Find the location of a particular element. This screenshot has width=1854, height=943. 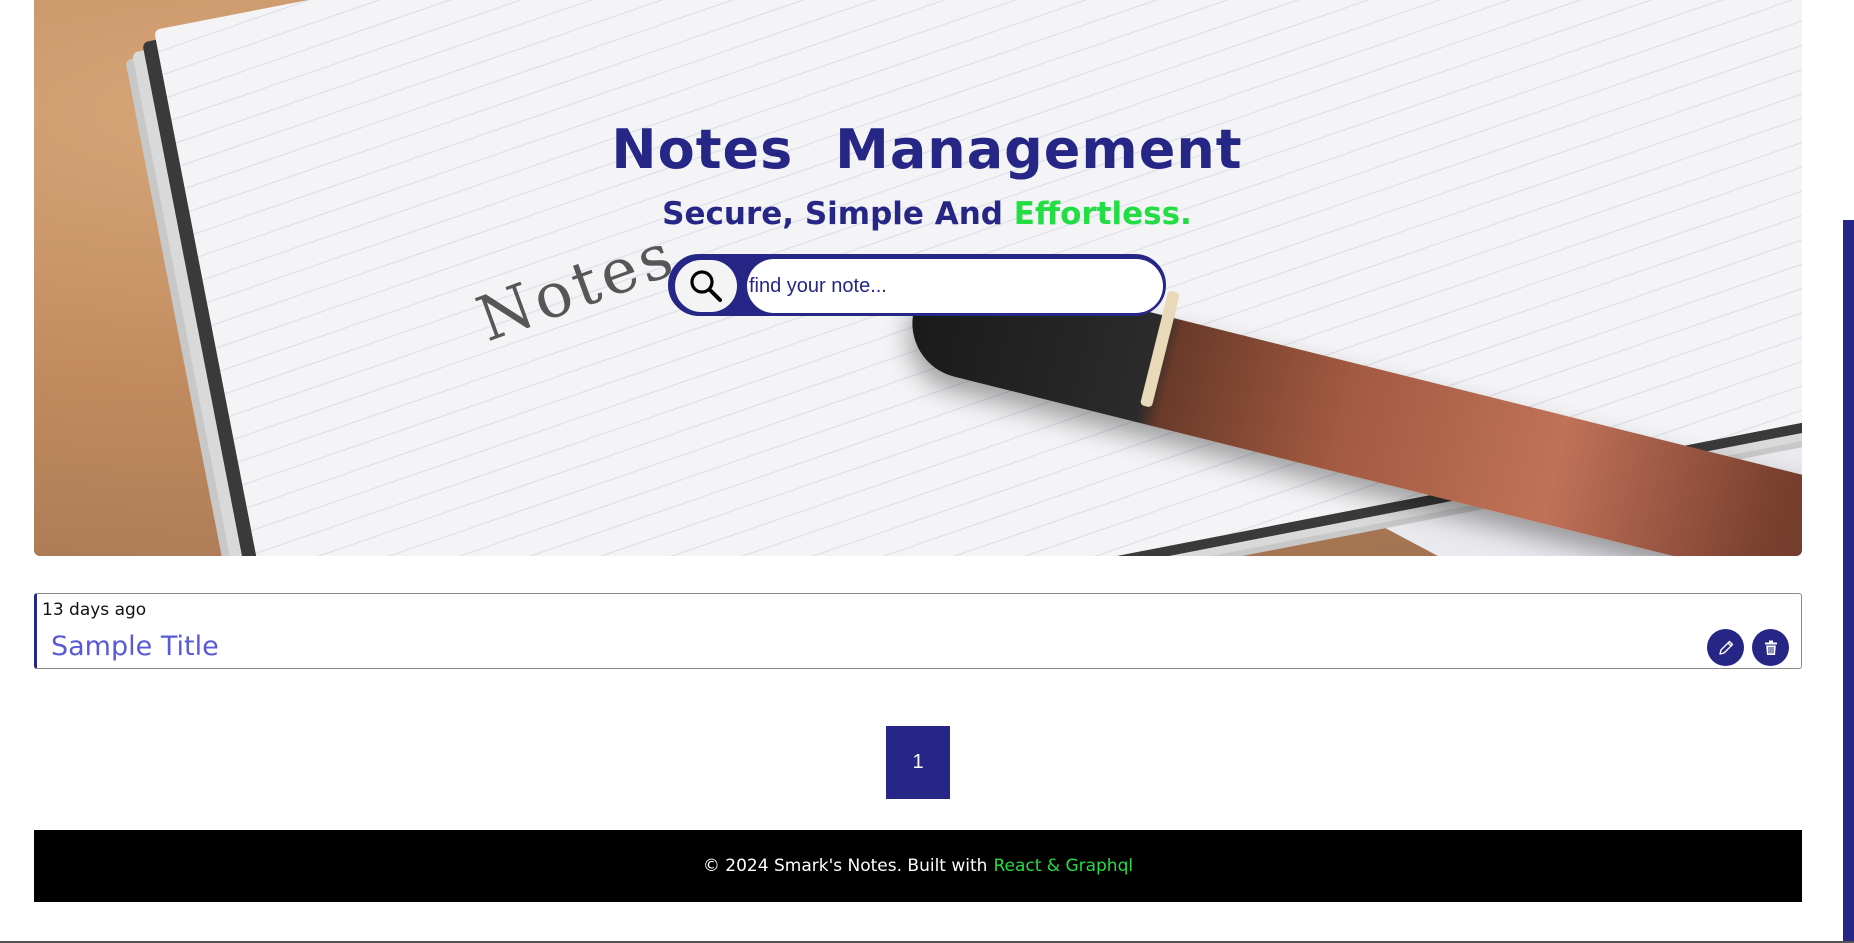

page-subtitle: Secure, Simple And Effortless. is located at coordinates (927, 214).